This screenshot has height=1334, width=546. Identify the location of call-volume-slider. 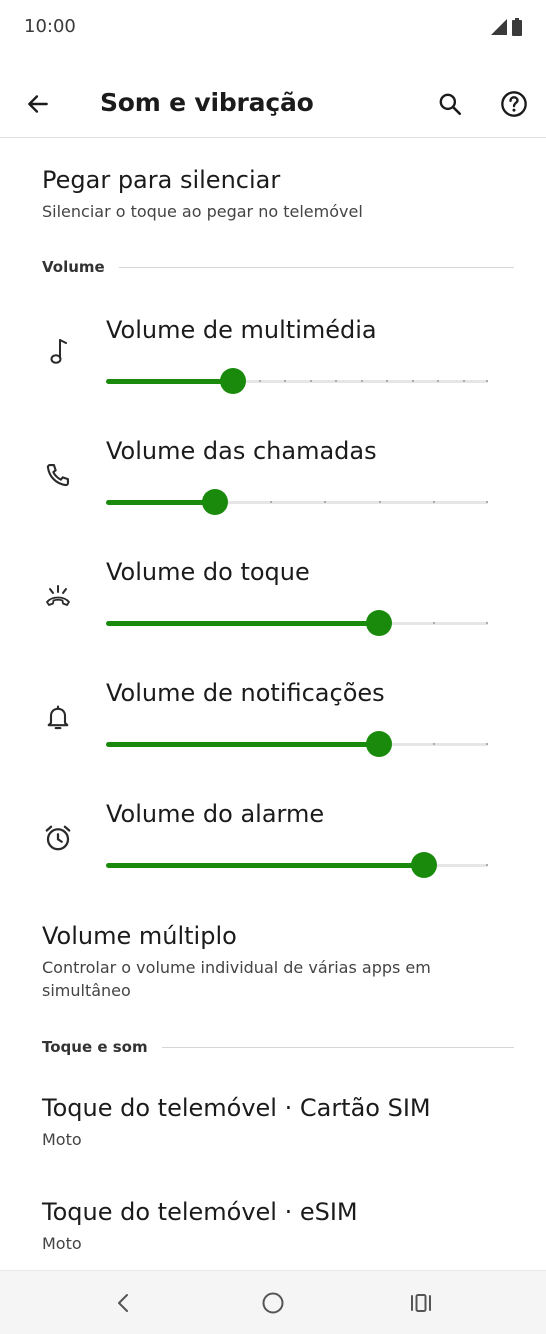
(297, 502).